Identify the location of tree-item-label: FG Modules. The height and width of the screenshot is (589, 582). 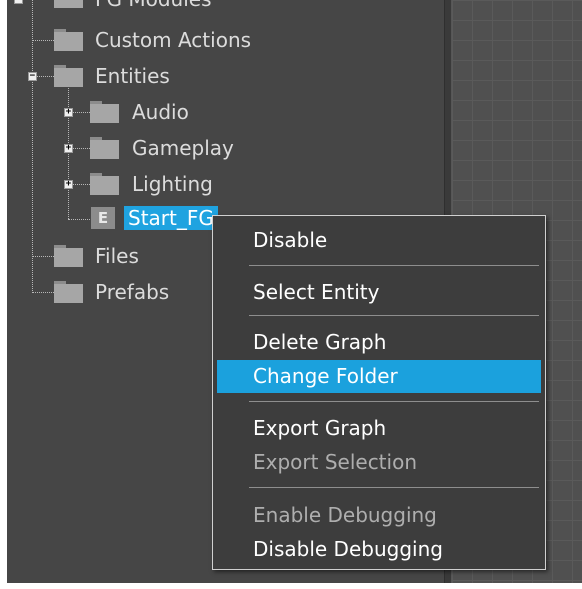
(153, 5).